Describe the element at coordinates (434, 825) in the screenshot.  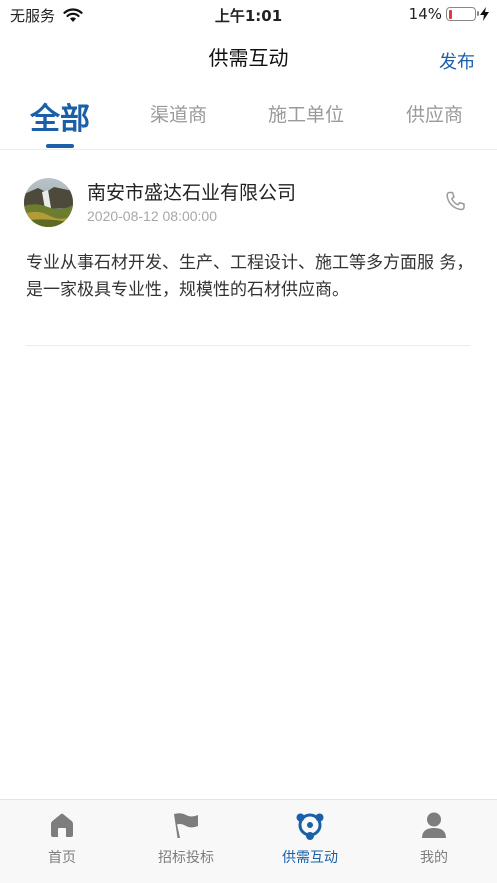
I see `user-icon` at that location.